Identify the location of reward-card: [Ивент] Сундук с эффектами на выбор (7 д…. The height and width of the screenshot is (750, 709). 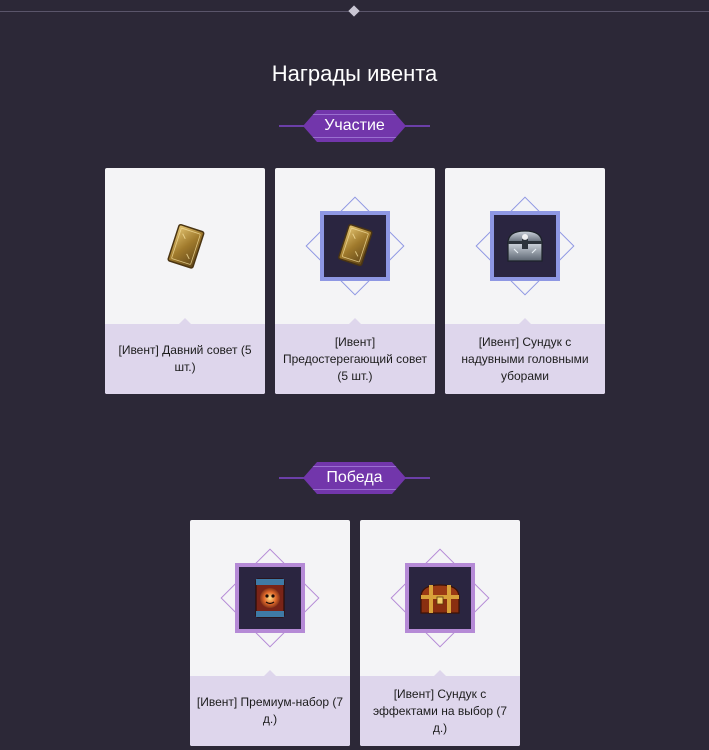
(440, 633).